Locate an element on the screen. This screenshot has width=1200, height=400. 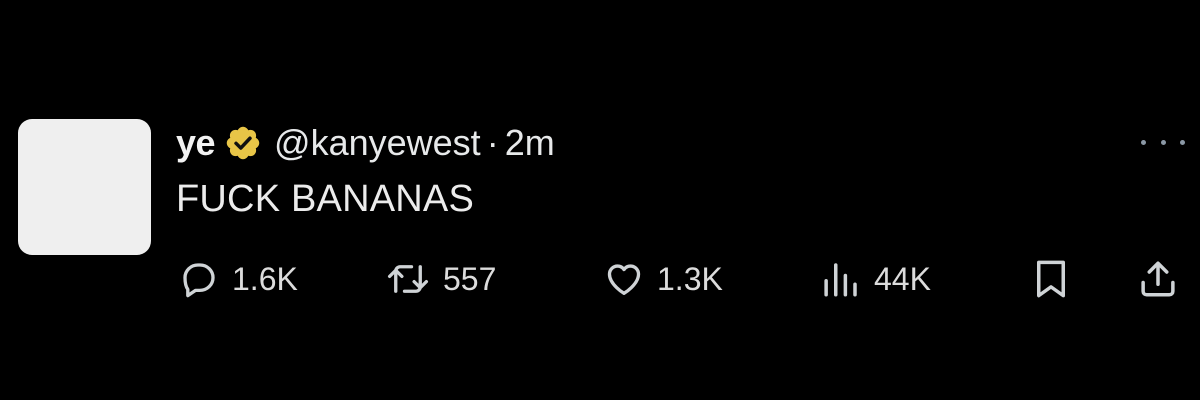
like-button: 1.3K is located at coordinates (663, 279).